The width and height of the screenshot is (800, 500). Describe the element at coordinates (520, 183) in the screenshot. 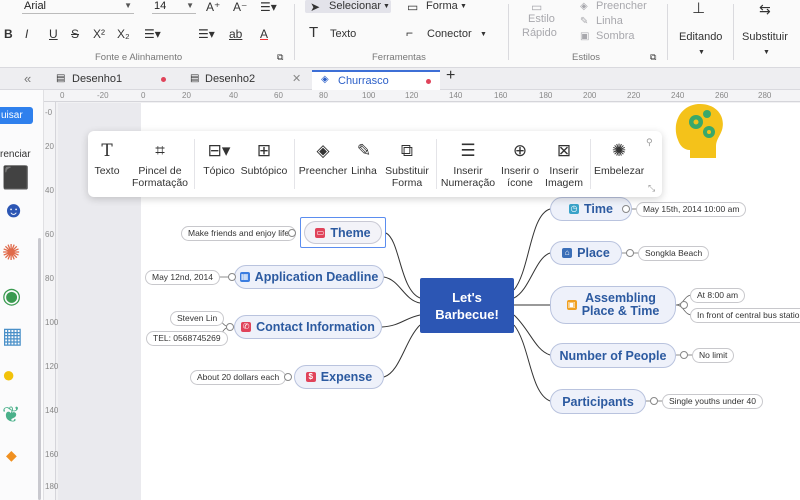

I see `ft-label: ícone` at that location.